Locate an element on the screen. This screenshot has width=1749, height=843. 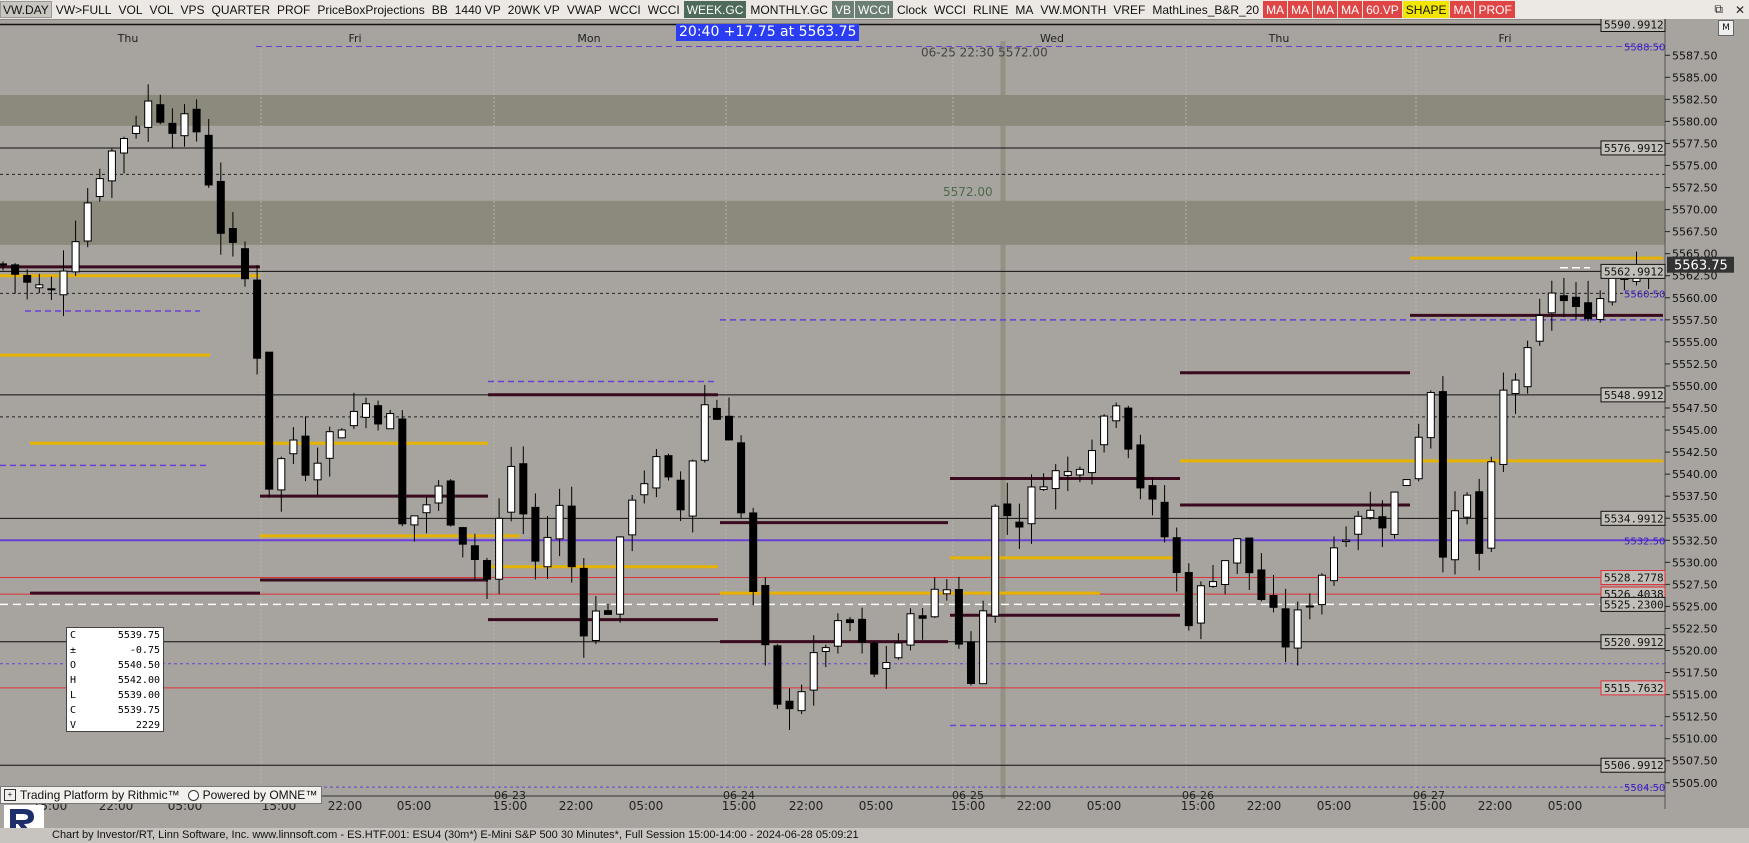
price-level-label: 5525.2300 is located at coordinates (1634, 604).